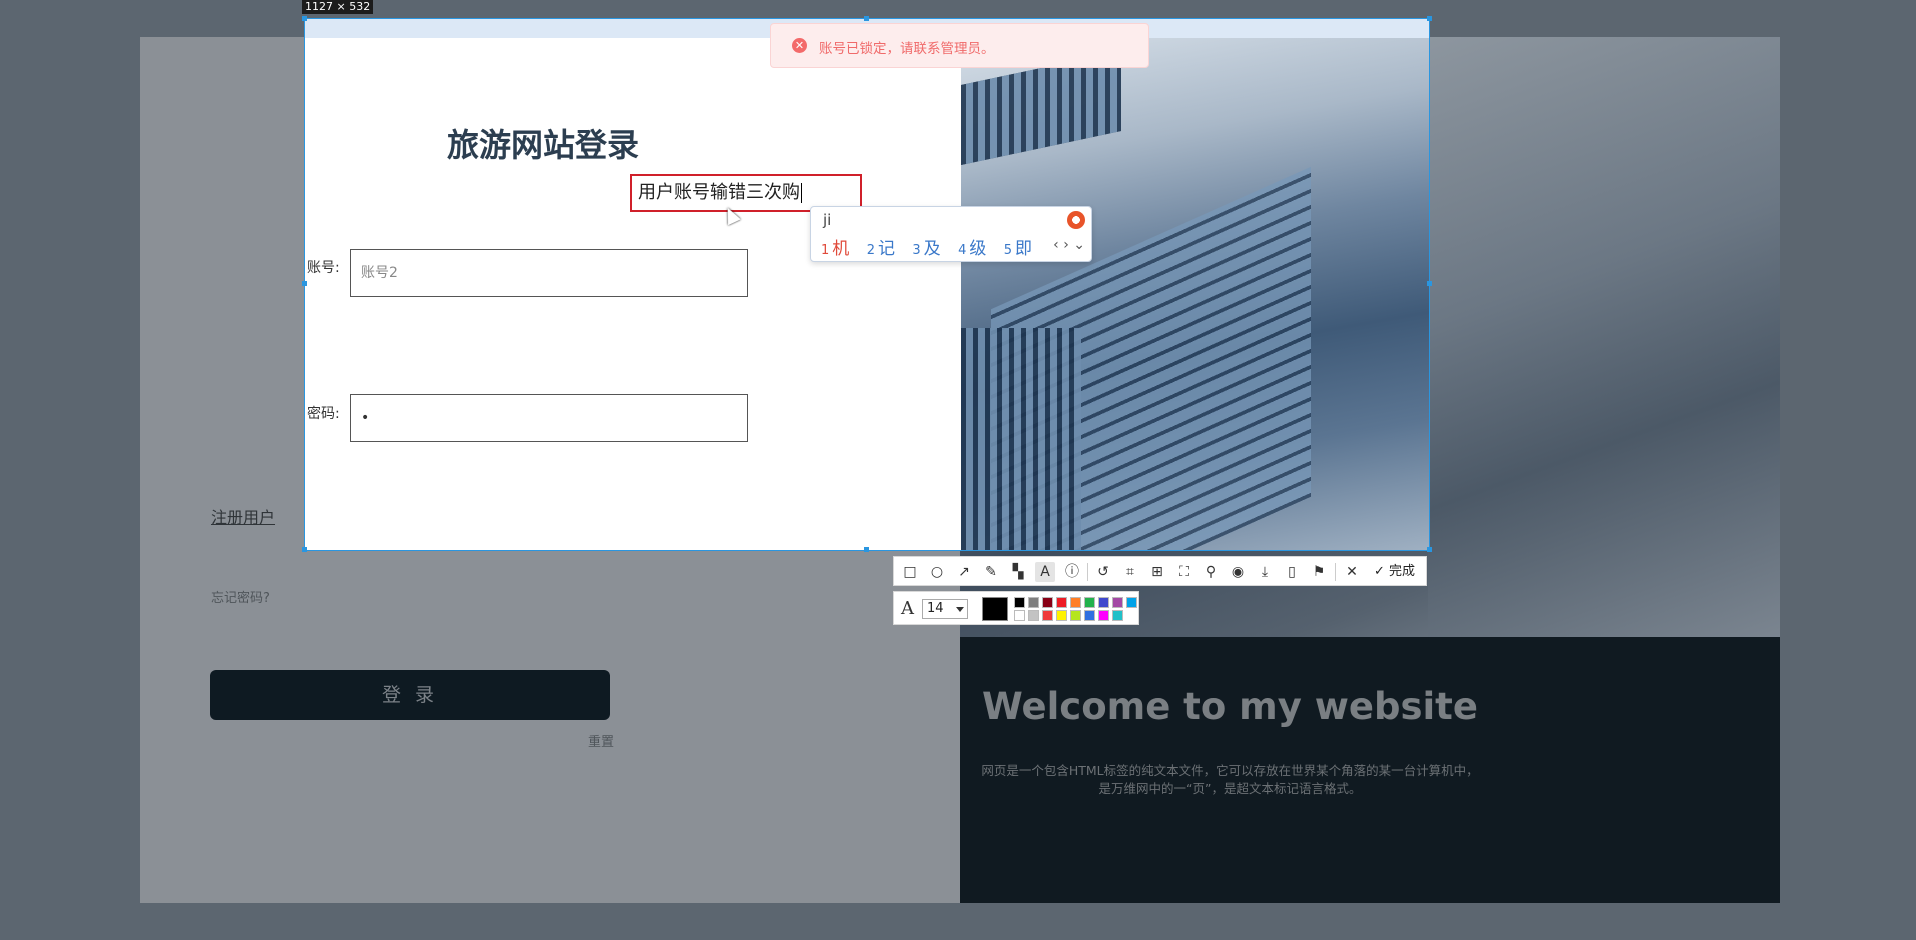  I want to click on forgot-password-link: 忘记密码?, so click(240, 596).